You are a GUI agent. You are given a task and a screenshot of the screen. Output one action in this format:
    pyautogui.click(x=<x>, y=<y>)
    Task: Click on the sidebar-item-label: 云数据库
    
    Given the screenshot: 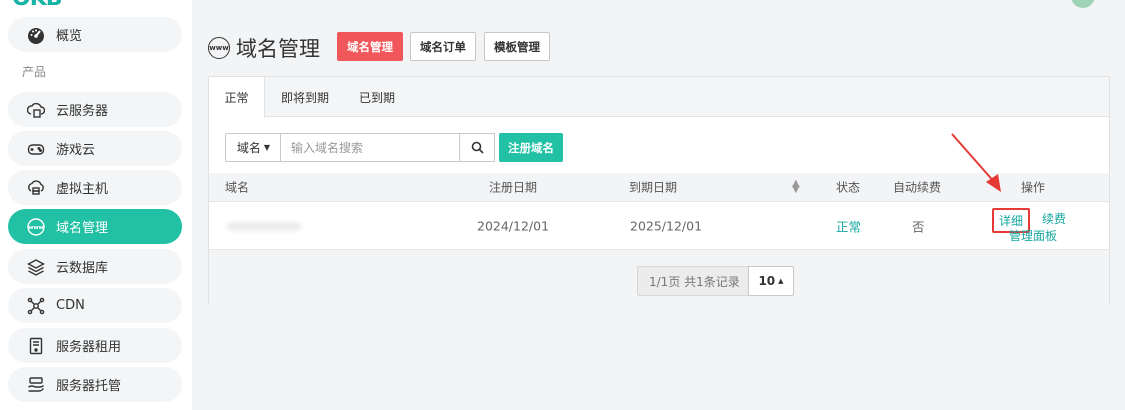 What is the action you would take?
    pyautogui.click(x=82, y=268)
    